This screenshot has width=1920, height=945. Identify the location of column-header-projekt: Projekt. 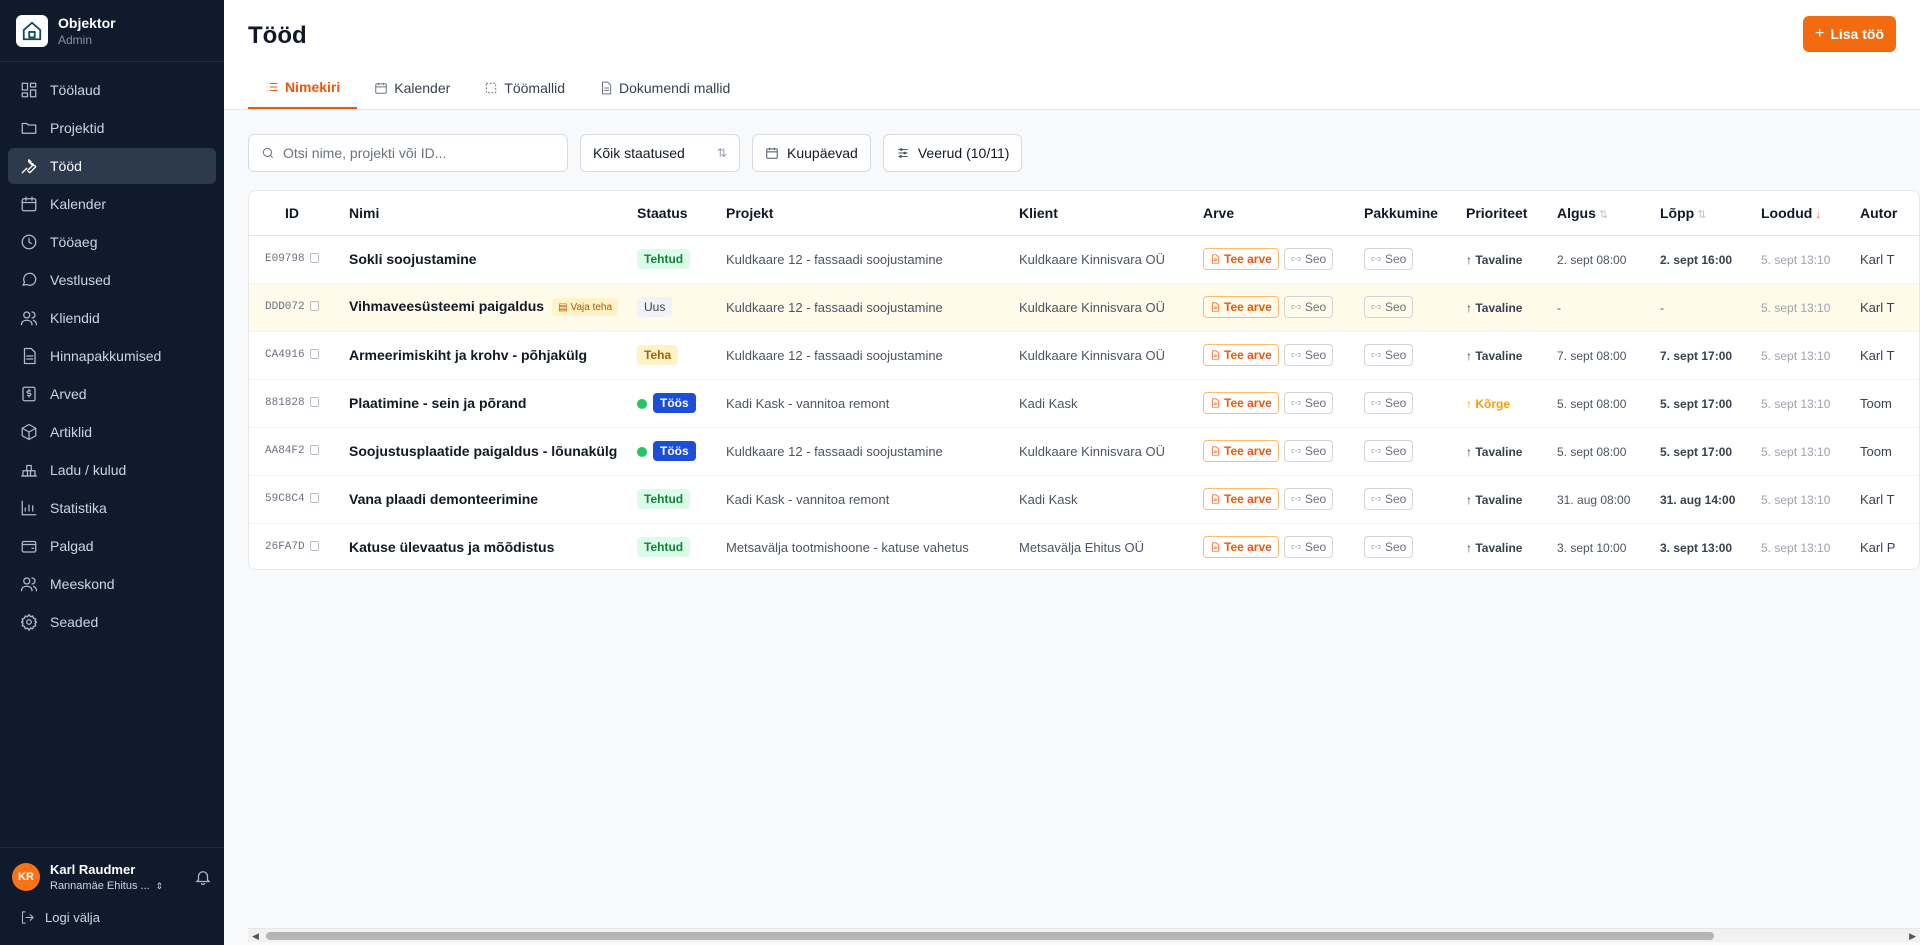
(872, 213).